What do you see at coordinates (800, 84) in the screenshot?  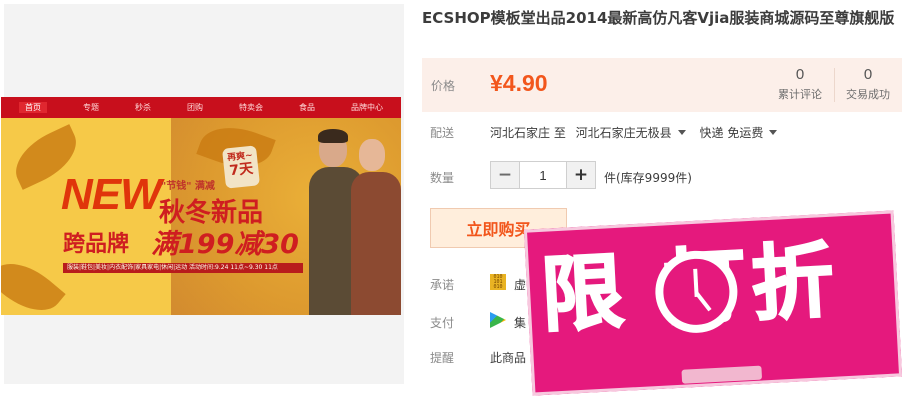 I see `reviews-stat: 0 累计评论` at bounding box center [800, 84].